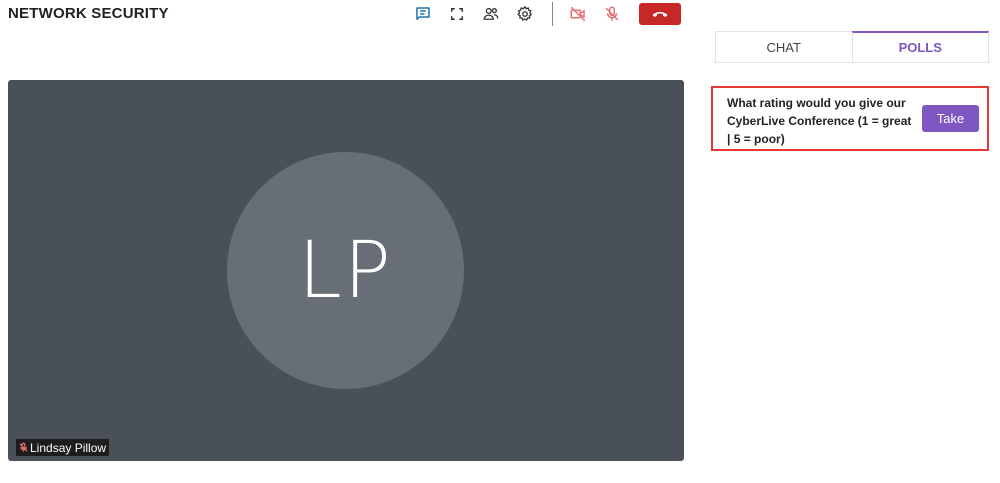 Image resolution: width=1000 pixels, height=483 pixels. I want to click on page-title: NETWORK SECURITY, so click(88, 13).